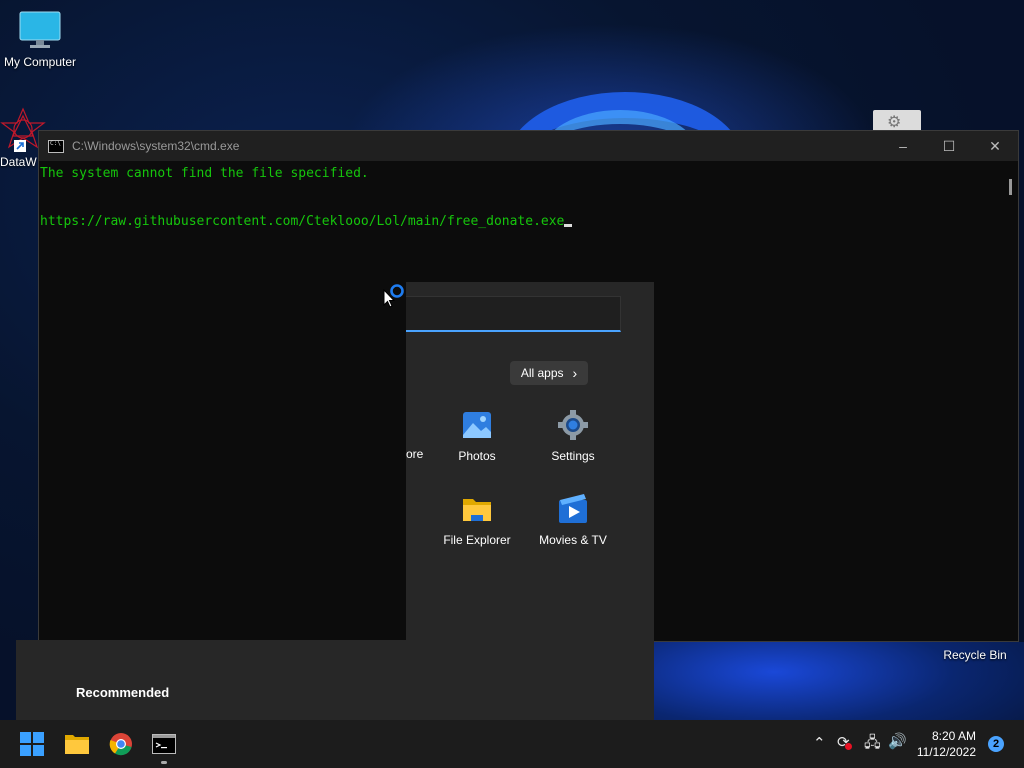 The width and height of the screenshot is (1024, 768). I want to click on pinned-app-movies-tv: Movies & TV, so click(573, 520).